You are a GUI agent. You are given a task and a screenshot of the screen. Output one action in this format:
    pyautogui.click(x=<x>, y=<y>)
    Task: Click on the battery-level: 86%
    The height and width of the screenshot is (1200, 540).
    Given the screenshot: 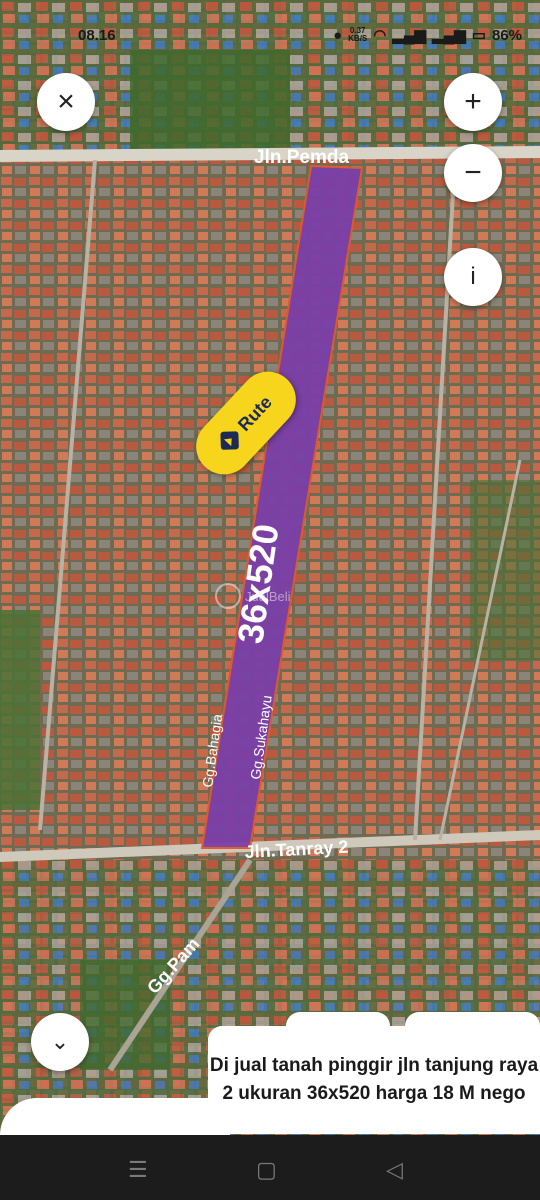 What is the action you would take?
    pyautogui.click(x=506, y=35)
    